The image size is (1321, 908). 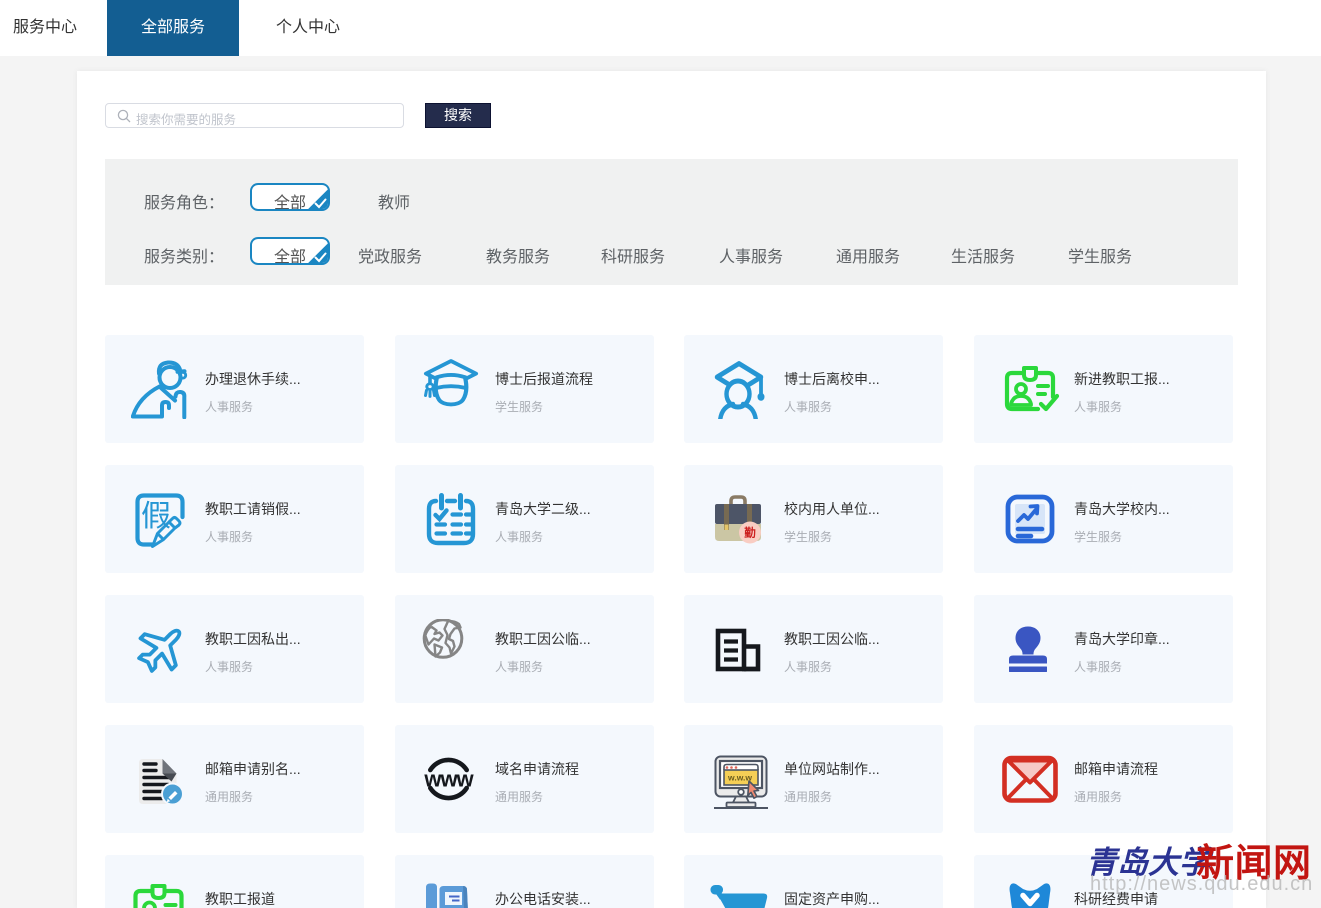 What do you see at coordinates (750, 533) in the screenshot?
I see `svg-text: 勤` at bounding box center [750, 533].